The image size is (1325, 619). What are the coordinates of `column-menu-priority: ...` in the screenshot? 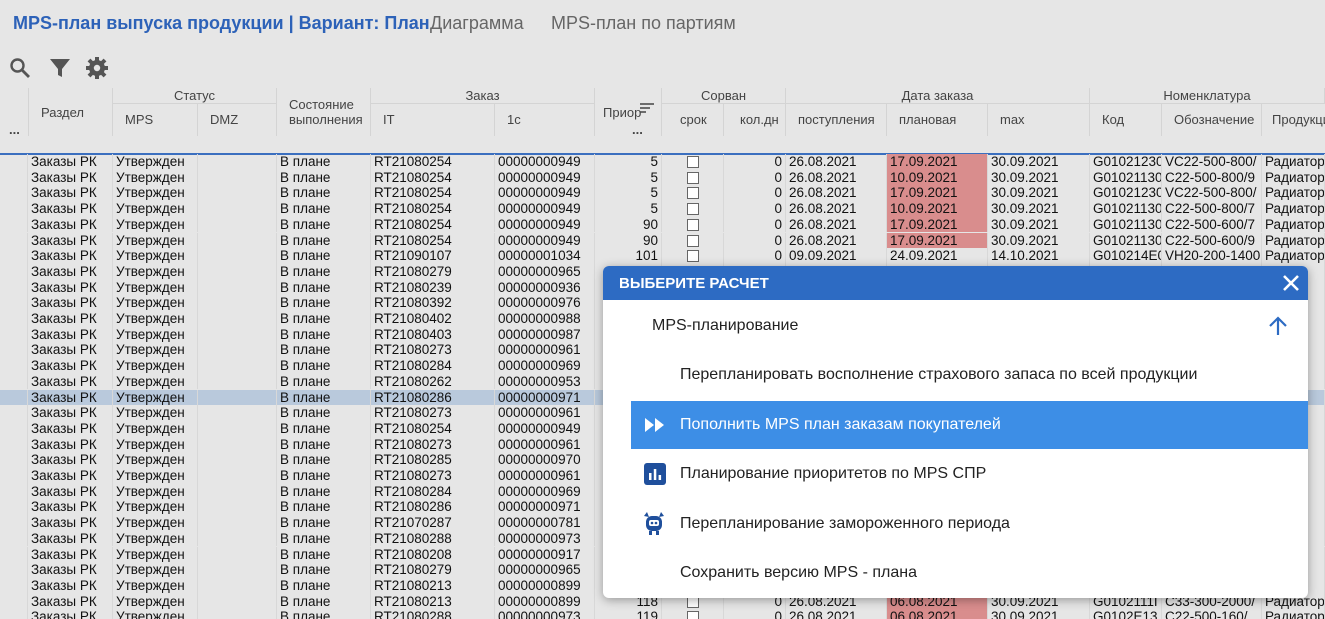 It's located at (637, 129).